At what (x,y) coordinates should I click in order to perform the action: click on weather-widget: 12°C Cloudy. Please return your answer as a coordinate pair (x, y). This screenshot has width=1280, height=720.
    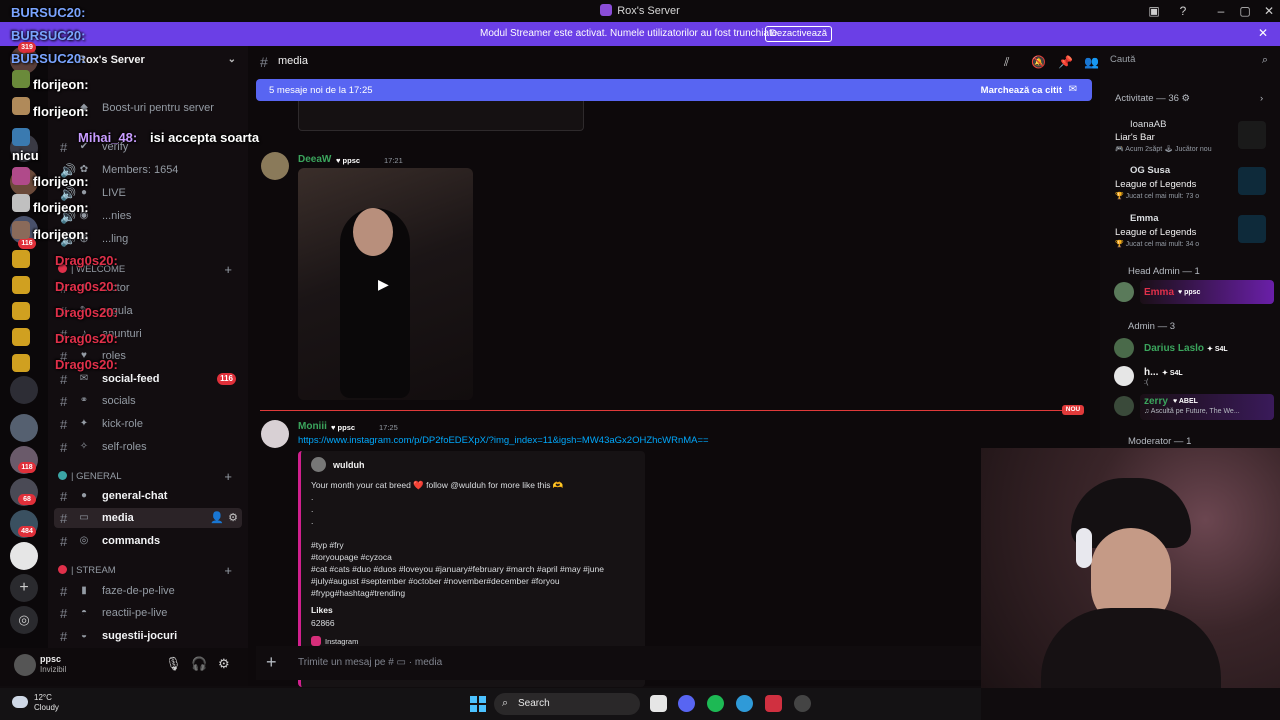
    Looking at the image, I should click on (46, 703).